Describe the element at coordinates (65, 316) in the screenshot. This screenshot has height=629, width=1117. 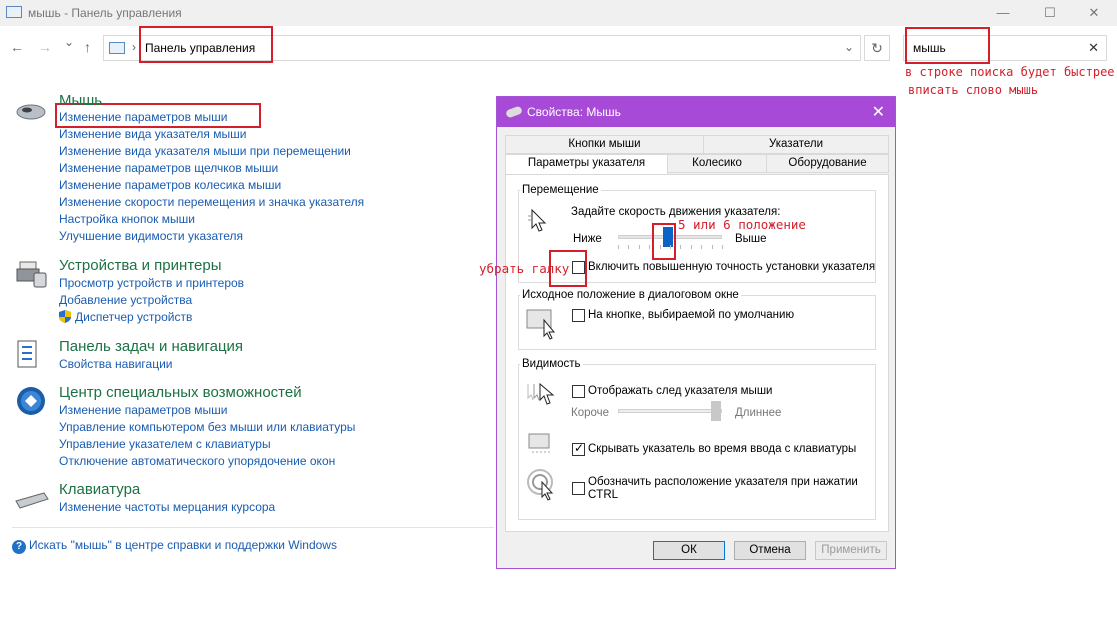
I see `uac-shield-icon` at that location.